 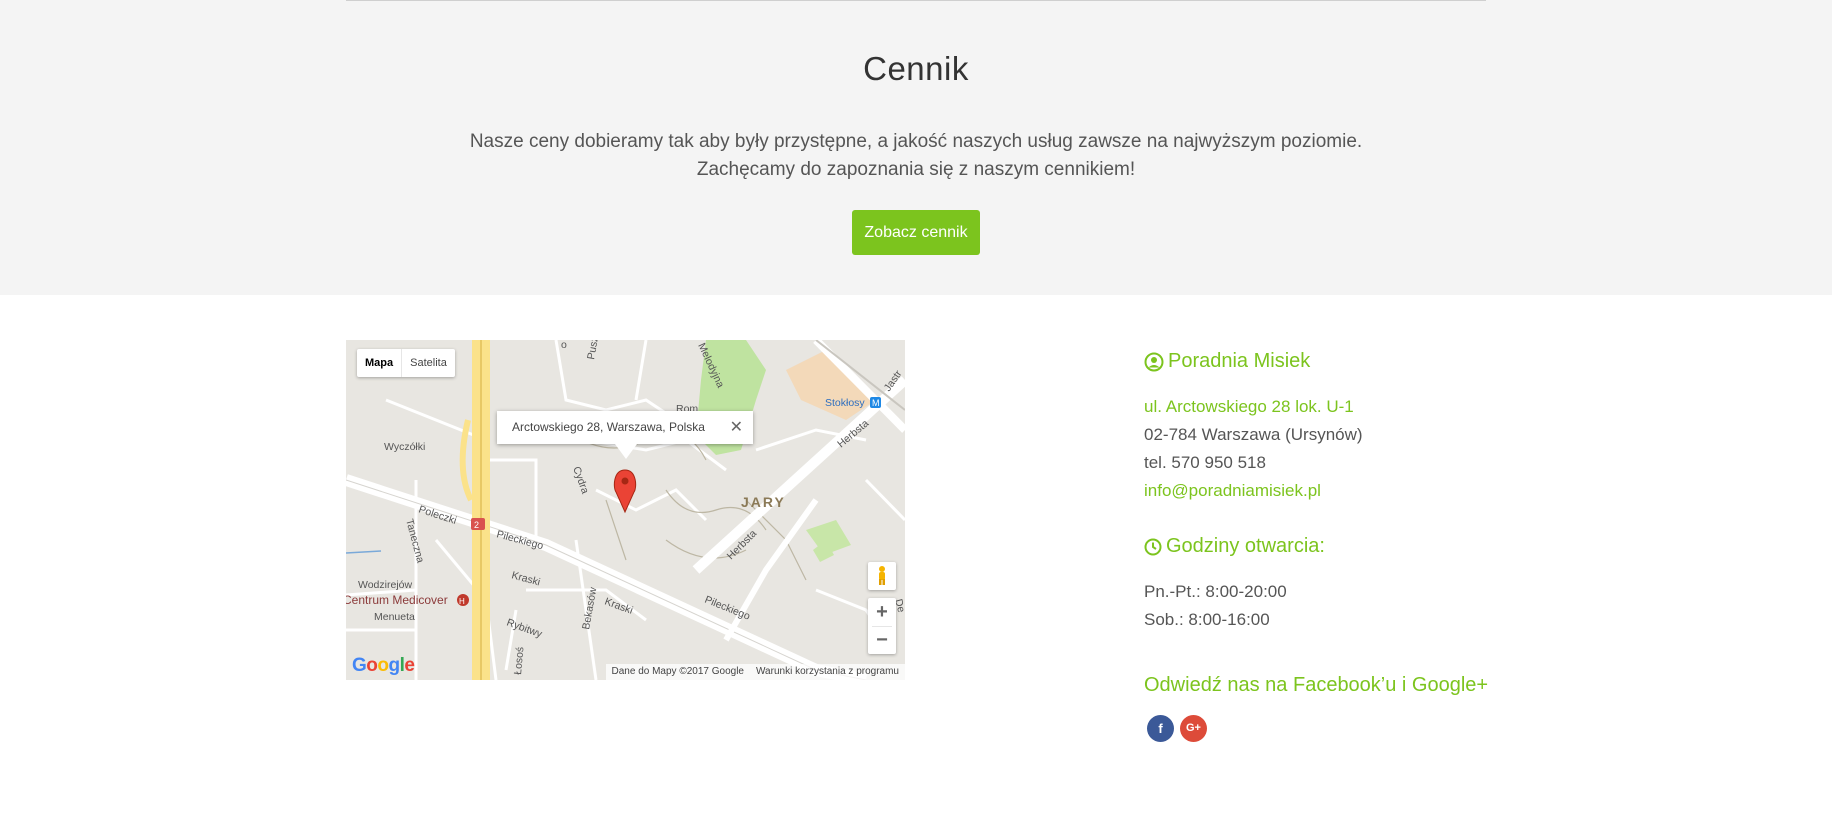 What do you see at coordinates (736, 427) in the screenshot?
I see `close-icon: ✕` at bounding box center [736, 427].